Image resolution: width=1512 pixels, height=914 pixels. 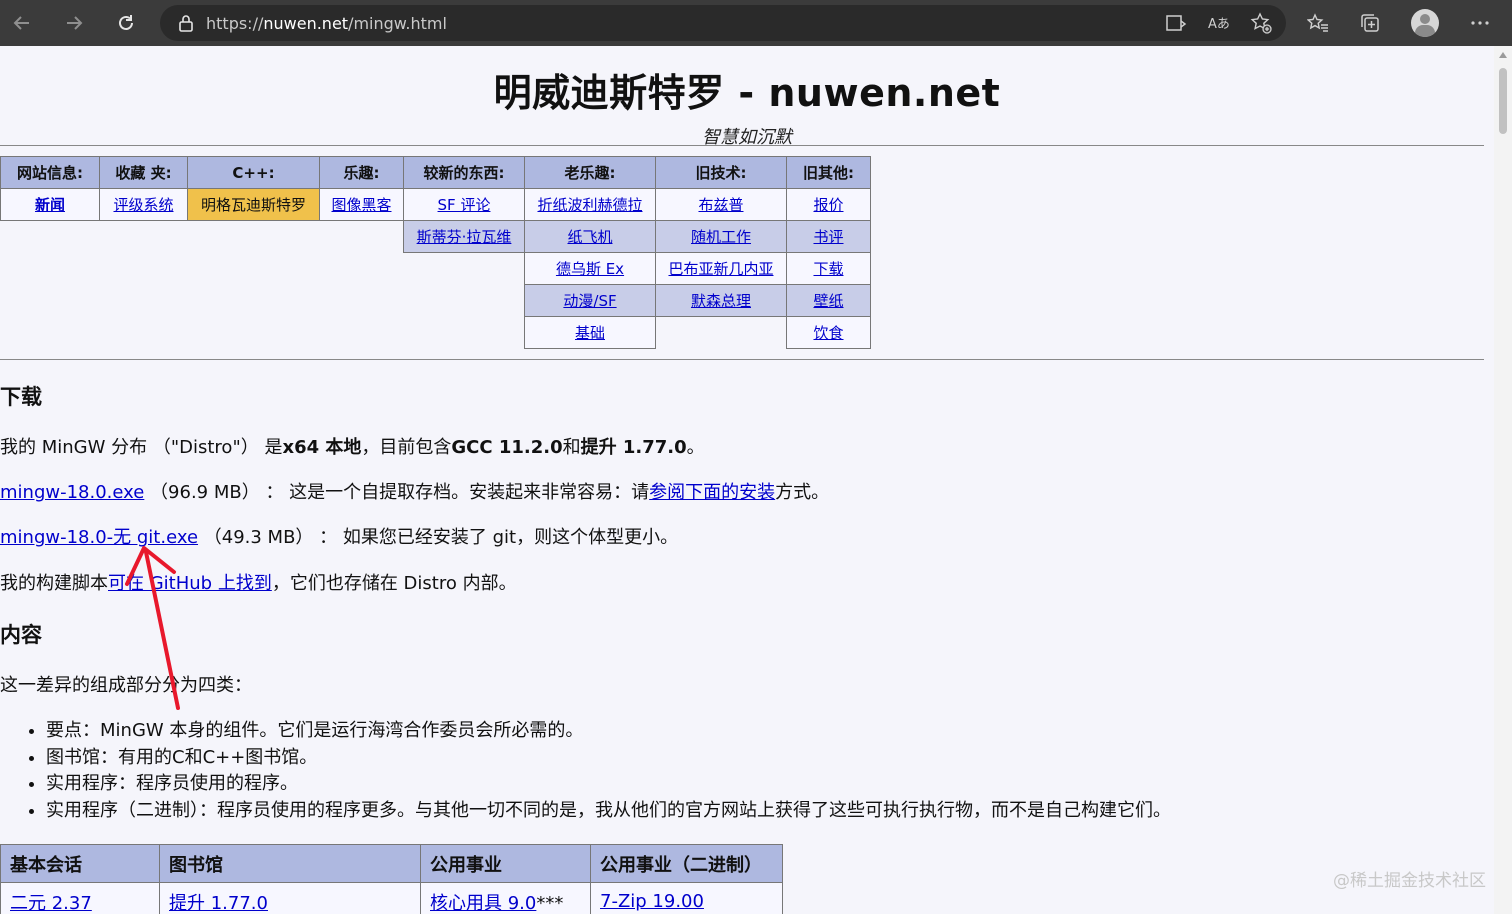 I want to click on site-title: 明威迪斯特罗 - nuwen.net, so click(x=747, y=93).